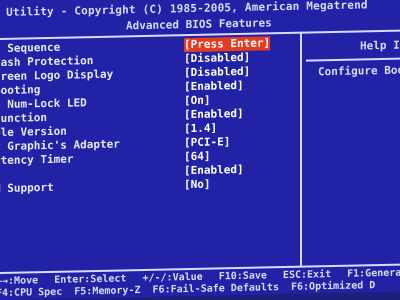 This screenshot has width=400, height=300. What do you see at coordinates (199, 24) in the screenshot?
I see `page-title: Advanced BIOS Features` at bounding box center [199, 24].